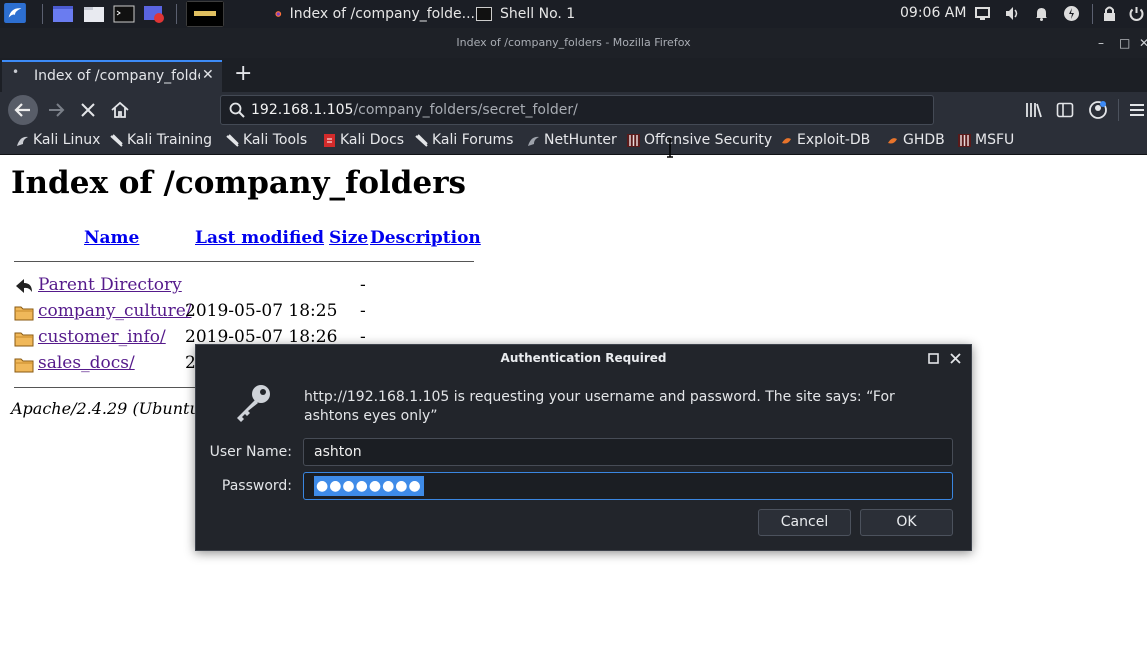  What do you see at coordinates (244, 286) in the screenshot?
I see `table-row: Parent Directory -` at bounding box center [244, 286].